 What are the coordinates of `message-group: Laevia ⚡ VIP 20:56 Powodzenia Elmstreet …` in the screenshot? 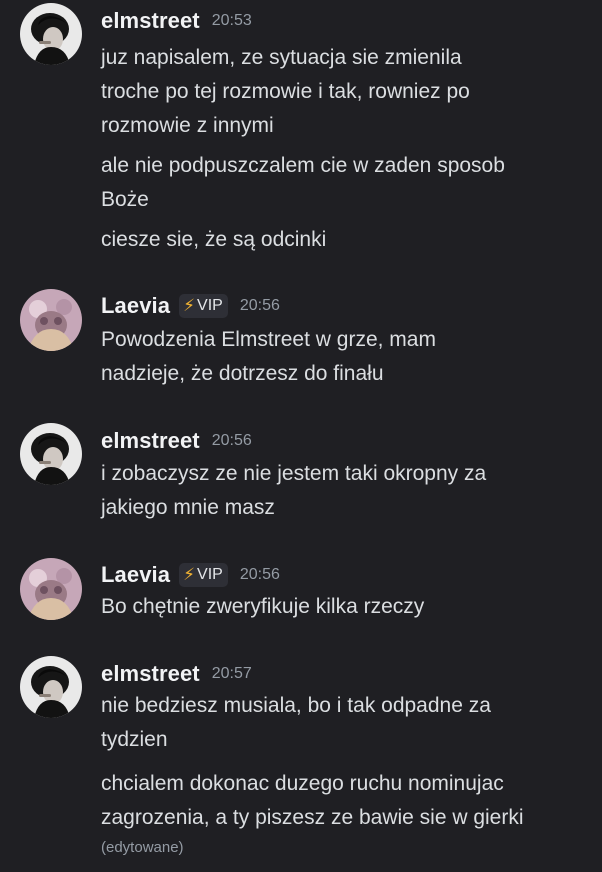 It's located at (301, 340).